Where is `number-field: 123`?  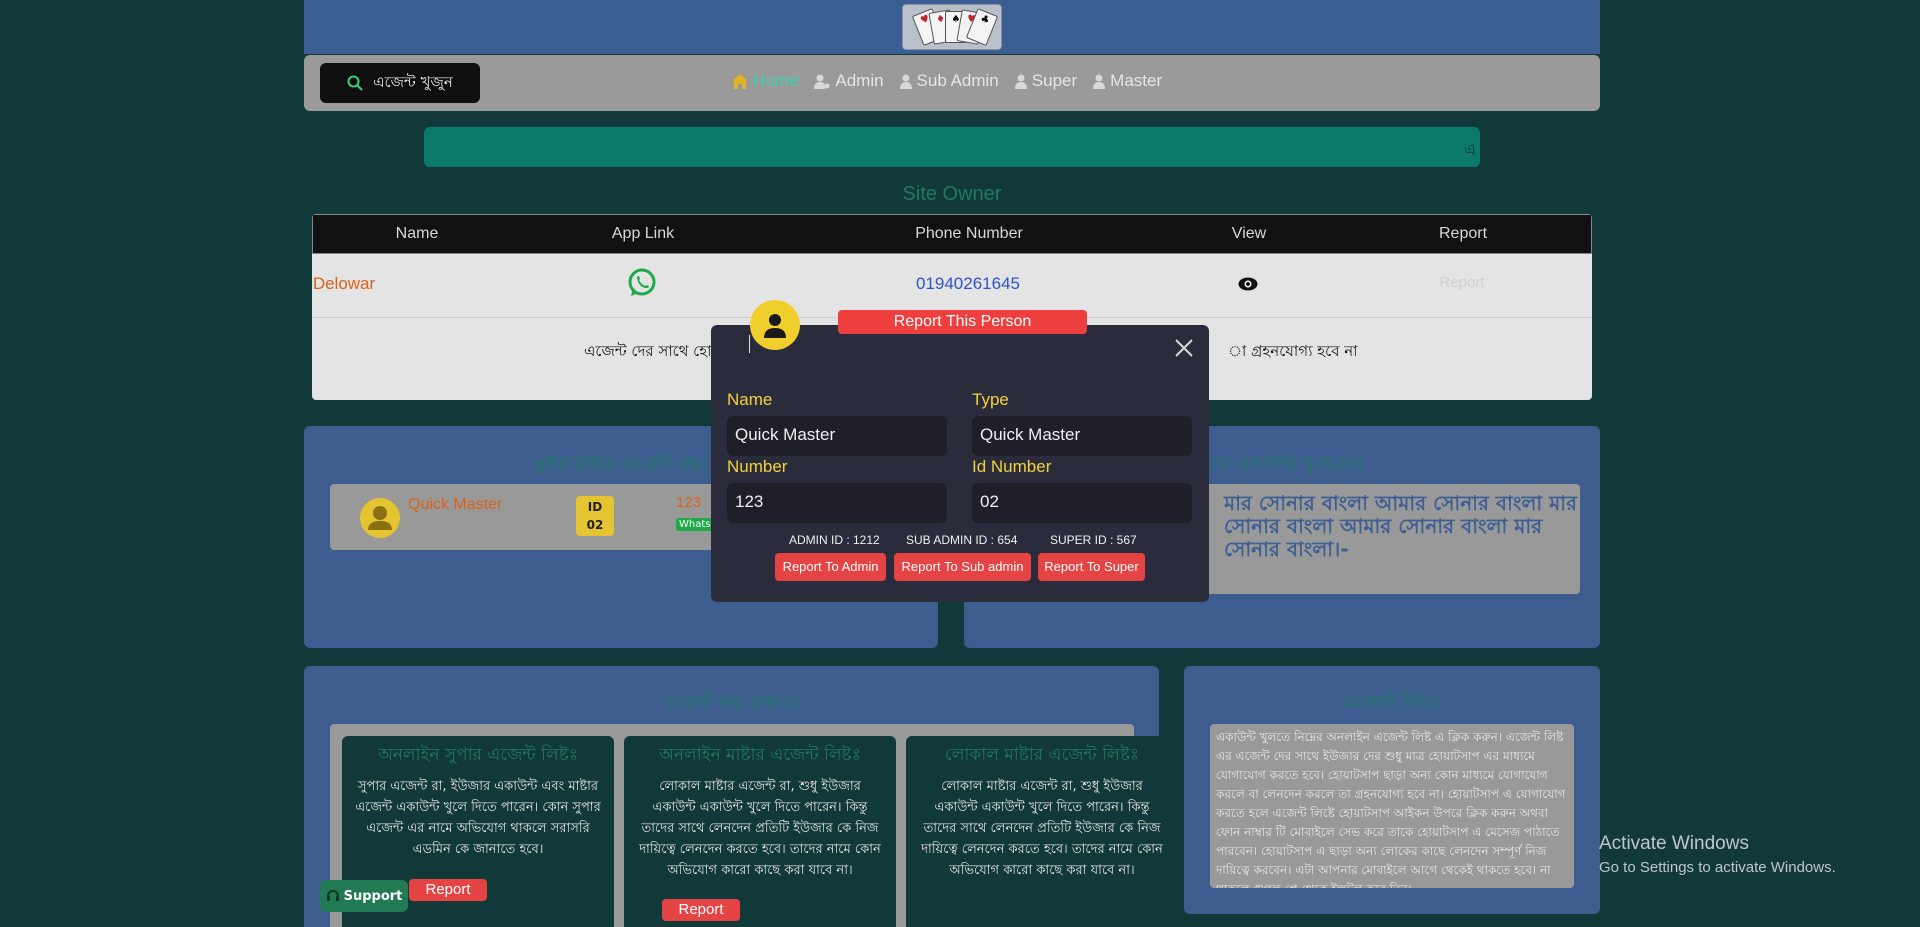 number-field: 123 is located at coordinates (837, 503).